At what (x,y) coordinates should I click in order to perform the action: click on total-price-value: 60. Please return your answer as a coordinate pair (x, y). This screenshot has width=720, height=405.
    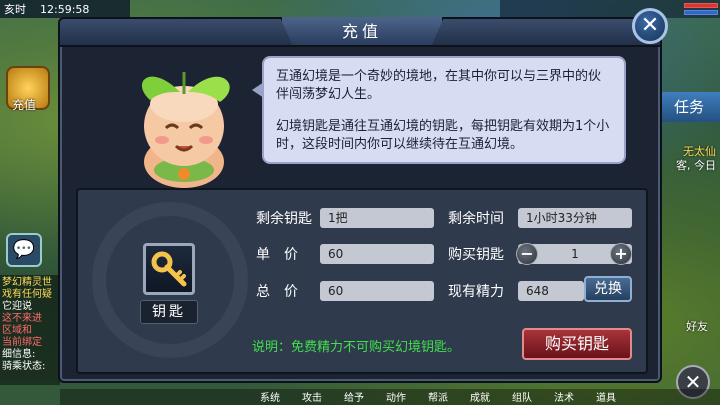
    Looking at the image, I should click on (377, 291).